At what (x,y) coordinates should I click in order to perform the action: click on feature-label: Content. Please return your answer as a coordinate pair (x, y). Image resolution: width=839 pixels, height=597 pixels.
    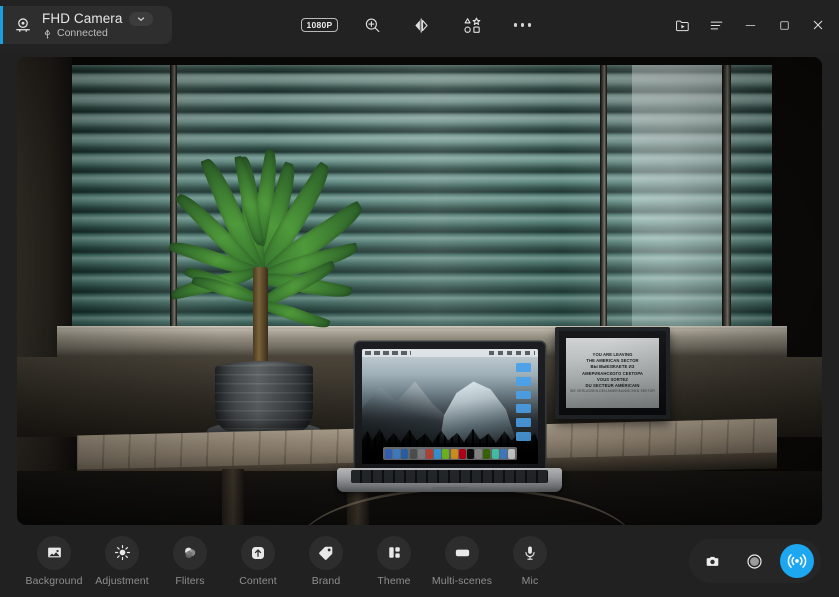
    Looking at the image, I should click on (258, 580).